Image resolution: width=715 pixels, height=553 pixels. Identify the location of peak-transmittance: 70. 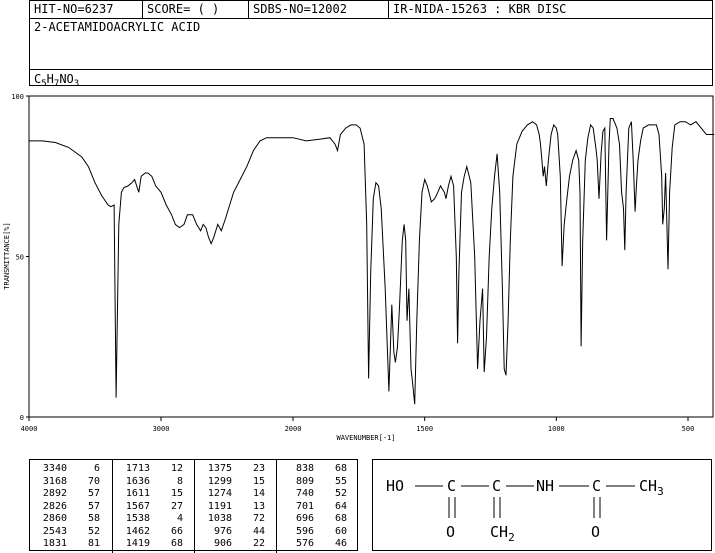
(93, 481).